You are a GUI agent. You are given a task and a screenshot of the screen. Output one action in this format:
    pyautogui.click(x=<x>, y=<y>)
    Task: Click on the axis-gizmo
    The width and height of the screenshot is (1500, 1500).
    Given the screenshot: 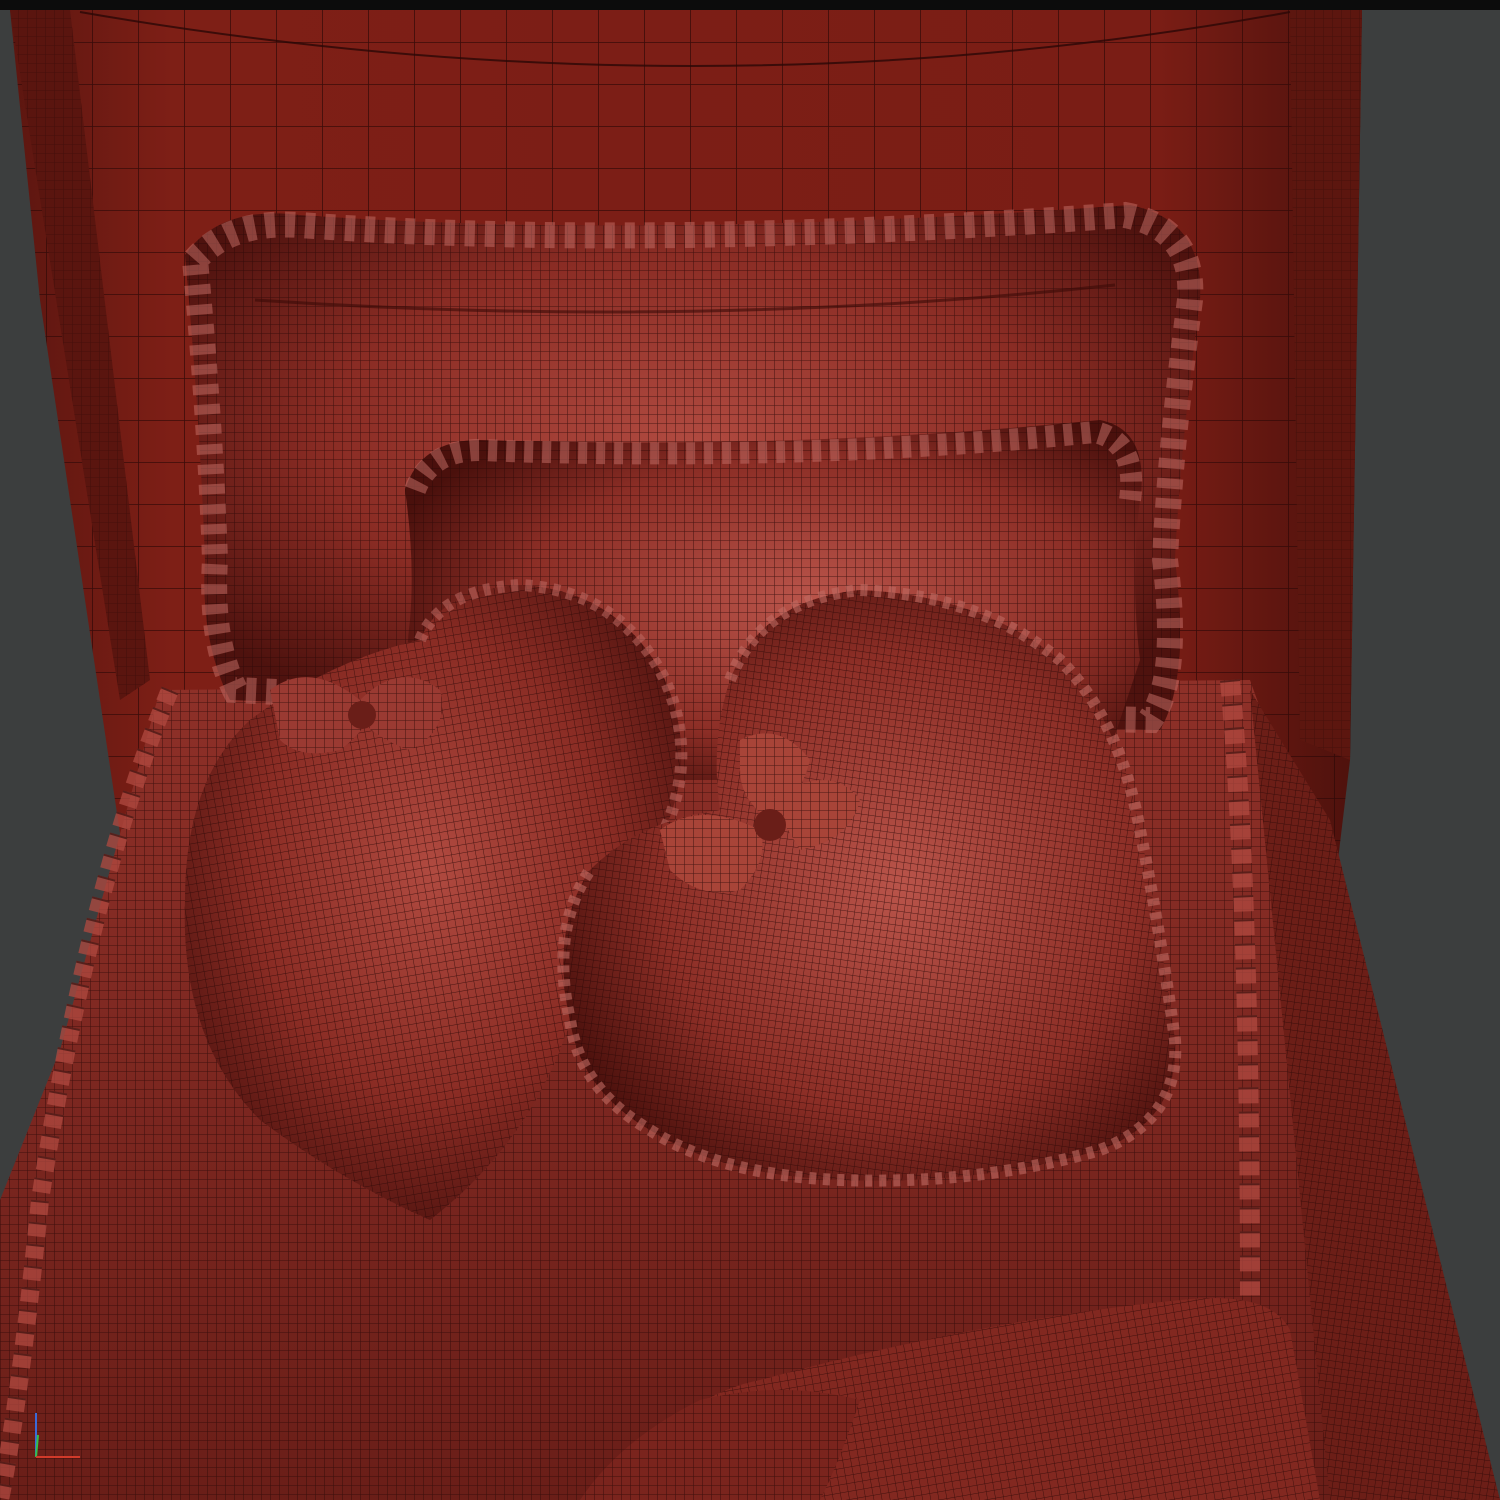 What is the action you would take?
    pyautogui.click(x=57, y=1435)
    